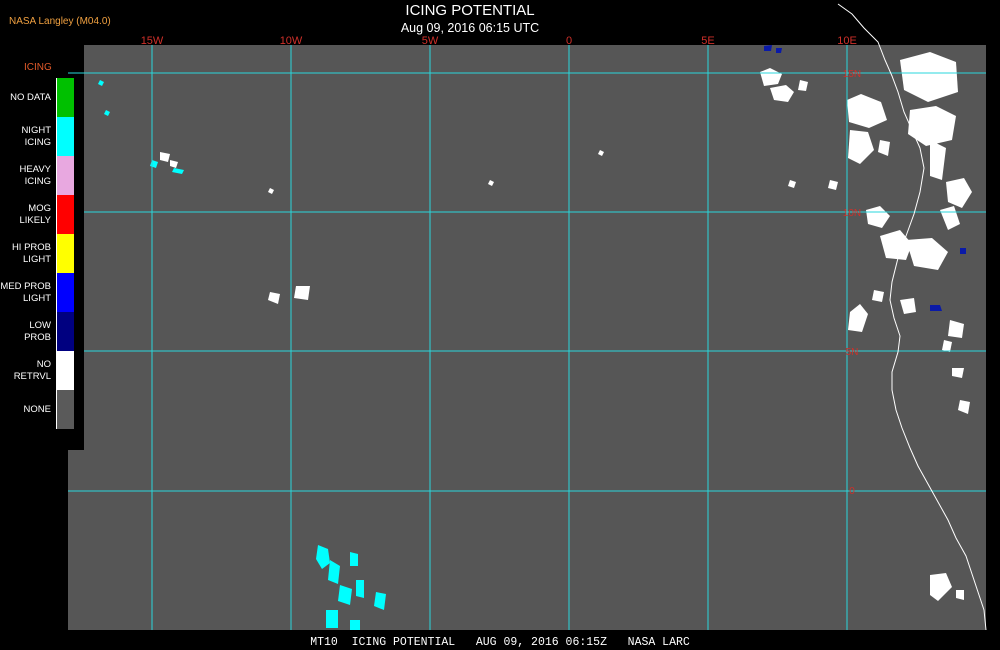 The image size is (1000, 650). What do you see at coordinates (470, 10) in the screenshot?
I see `product-title: ICING POTENTIAL` at bounding box center [470, 10].